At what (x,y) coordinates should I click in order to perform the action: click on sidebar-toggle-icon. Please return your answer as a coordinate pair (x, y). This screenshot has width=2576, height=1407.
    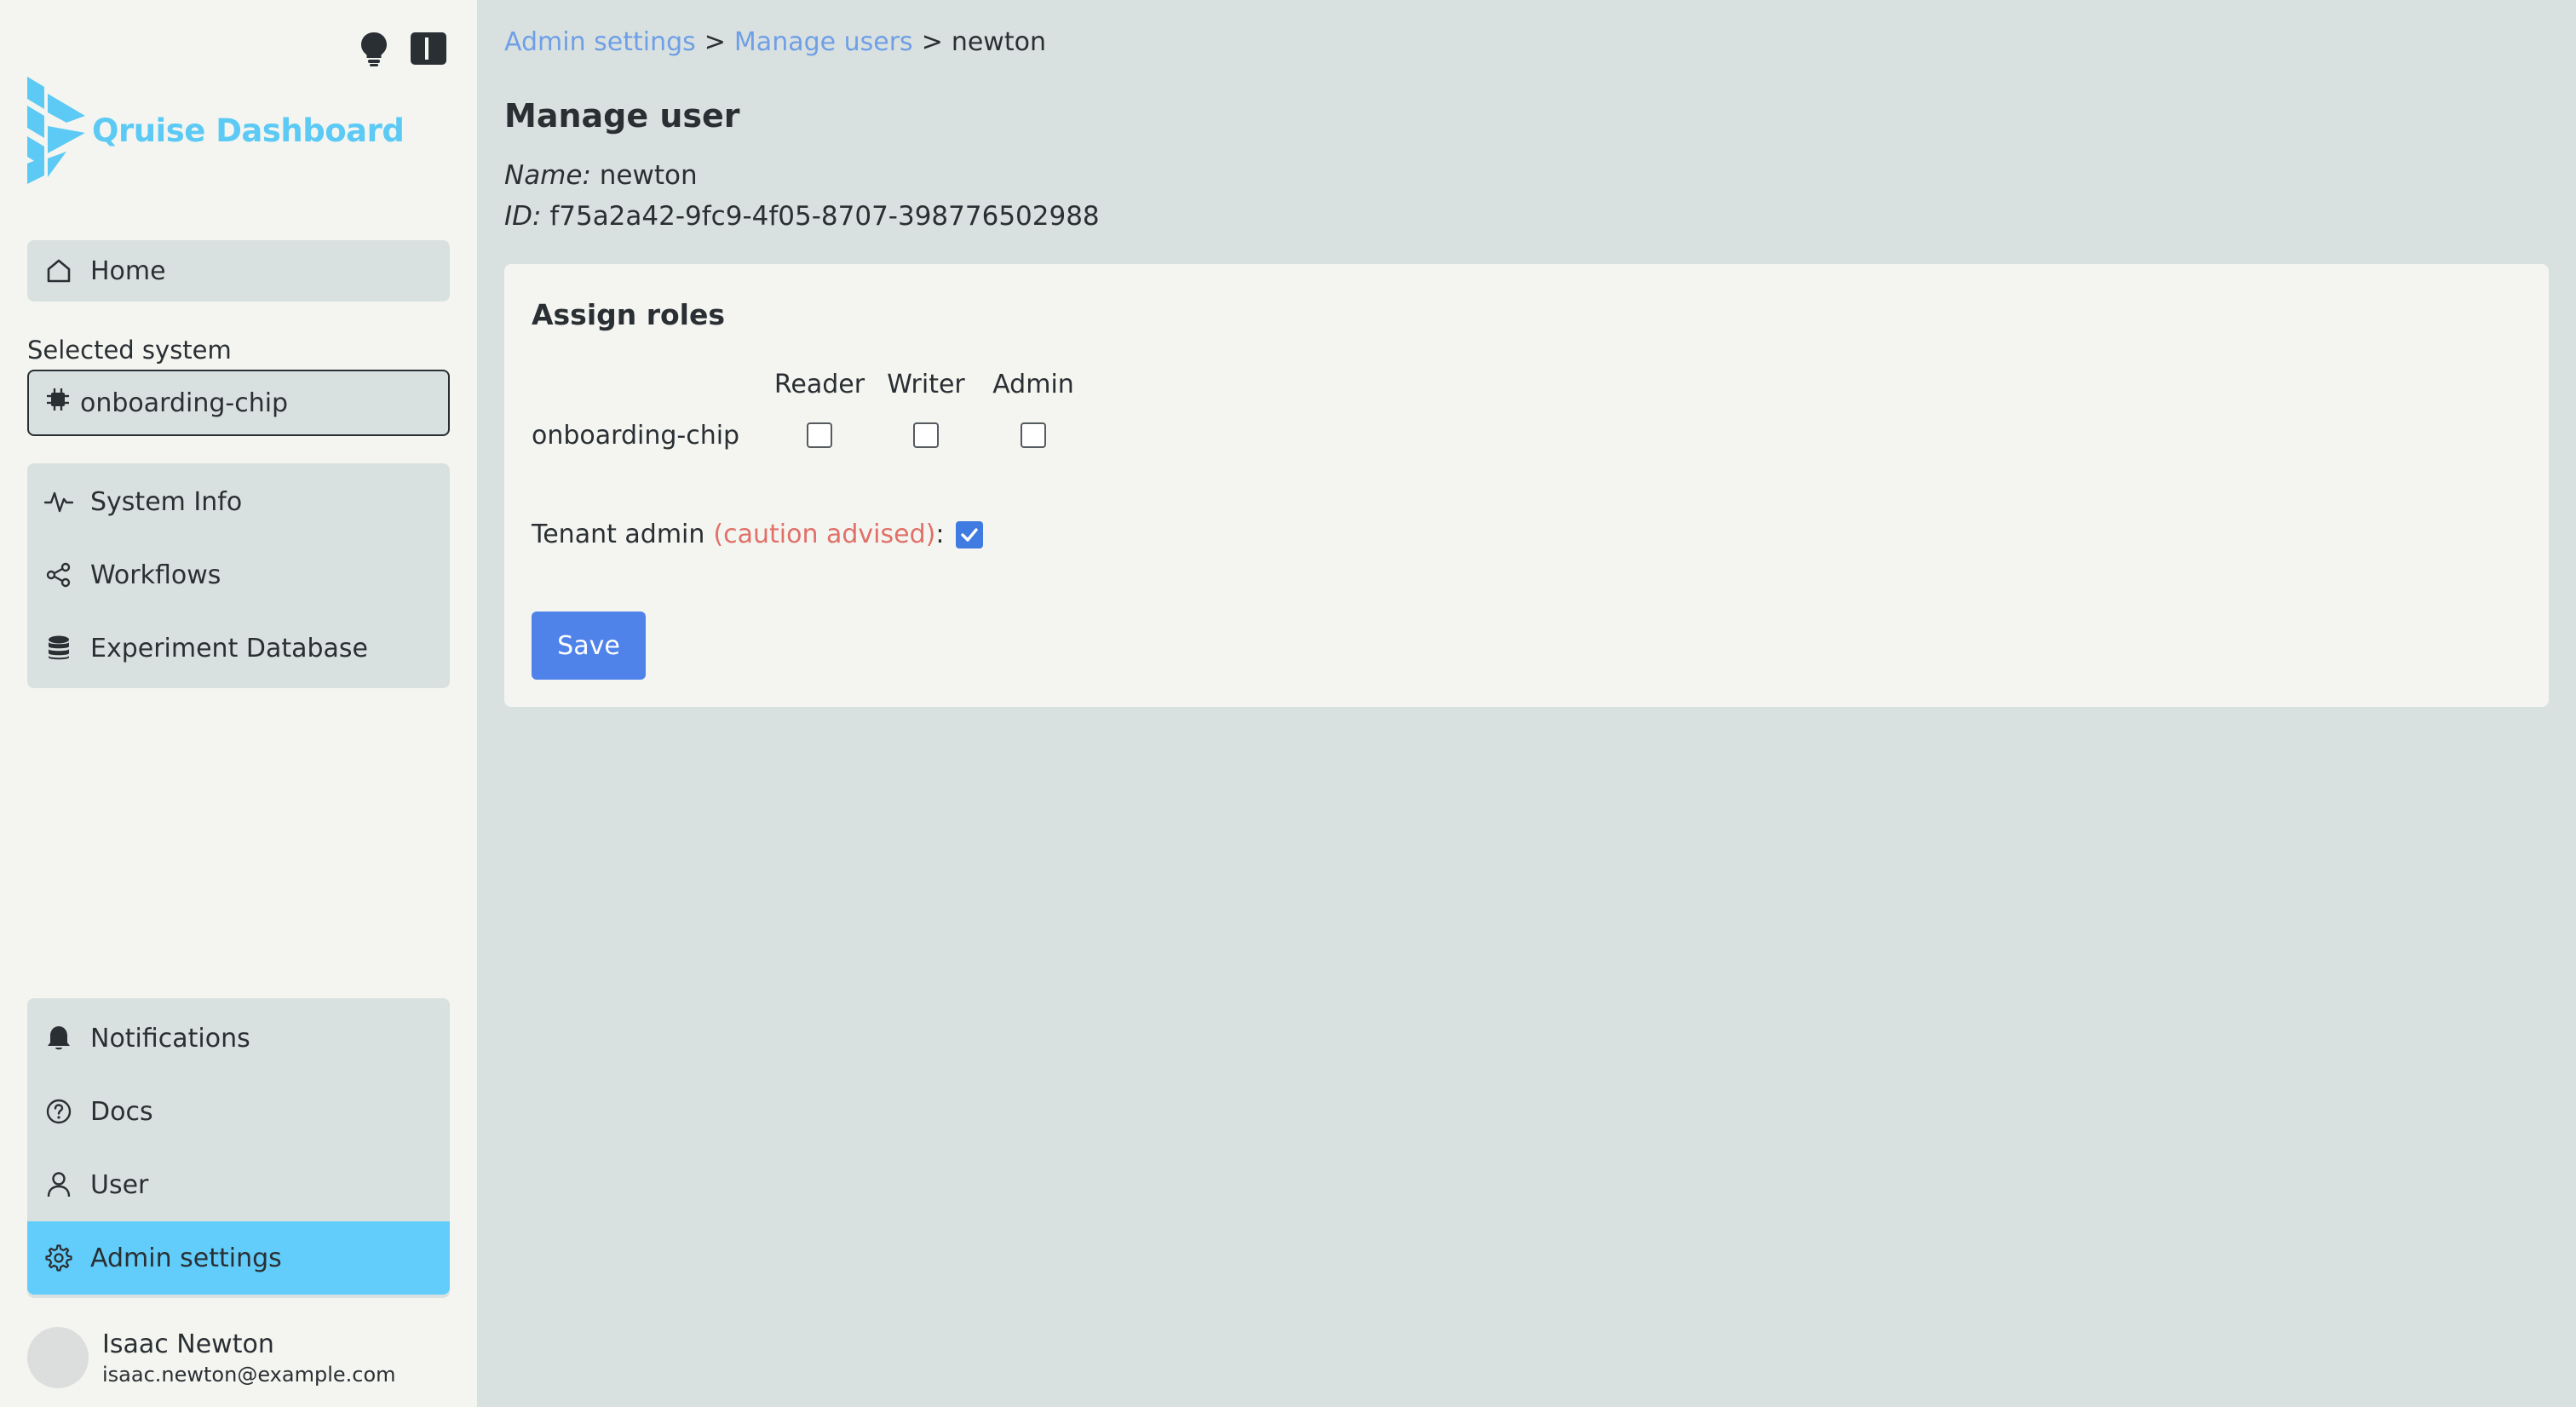
    Looking at the image, I should click on (428, 48).